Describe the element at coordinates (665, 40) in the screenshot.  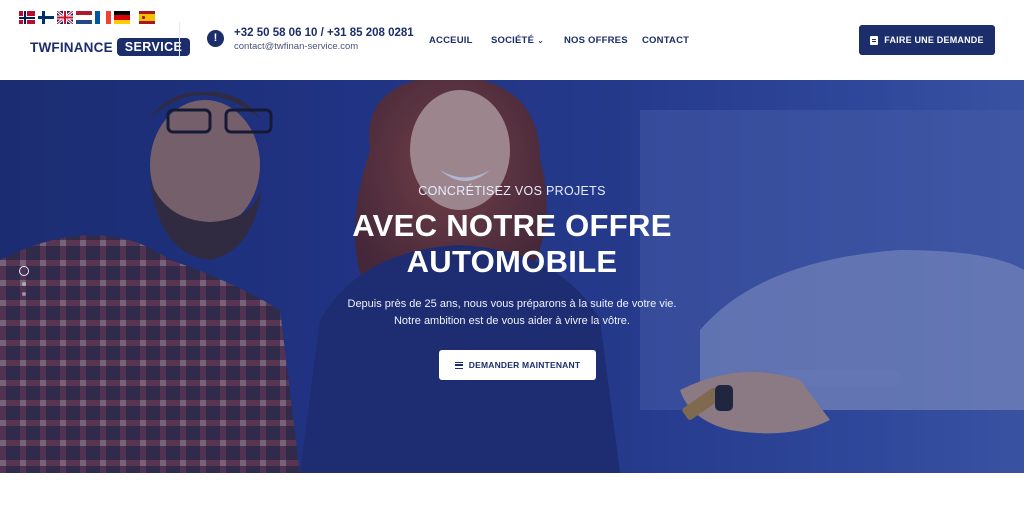
I see `nav-item-contact: CONTACT` at that location.